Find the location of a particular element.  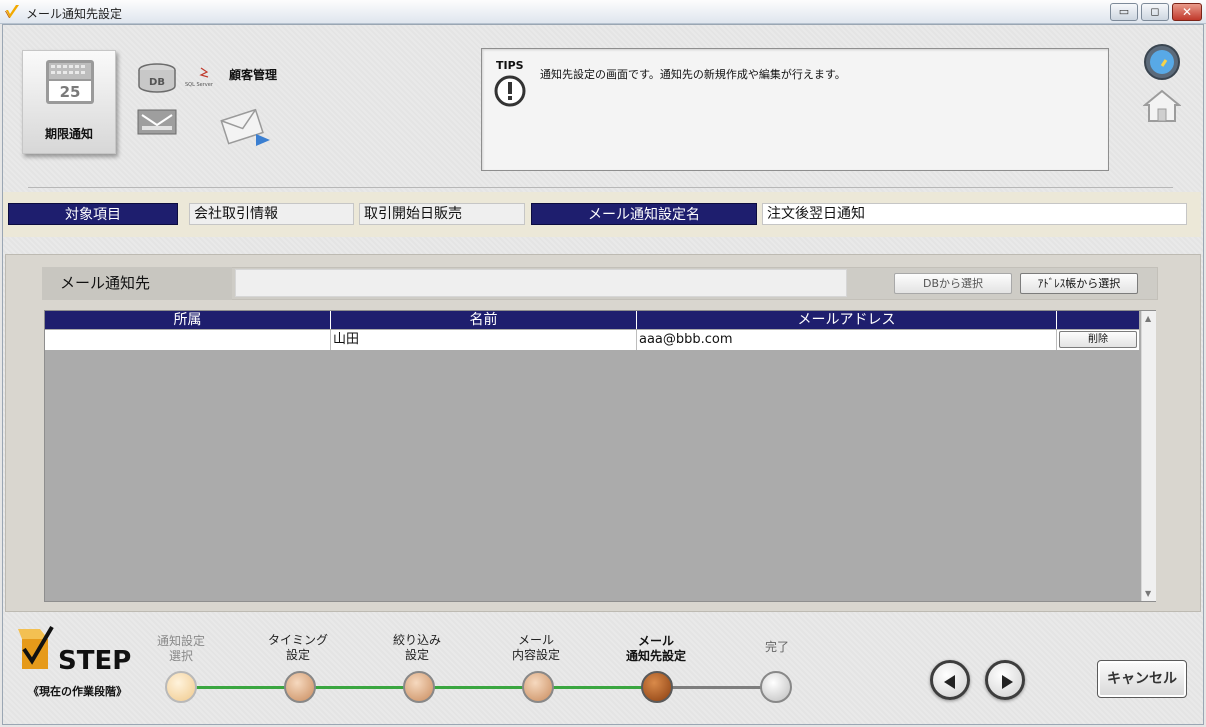

column-header-email: メールアドレス is located at coordinates (847, 320).